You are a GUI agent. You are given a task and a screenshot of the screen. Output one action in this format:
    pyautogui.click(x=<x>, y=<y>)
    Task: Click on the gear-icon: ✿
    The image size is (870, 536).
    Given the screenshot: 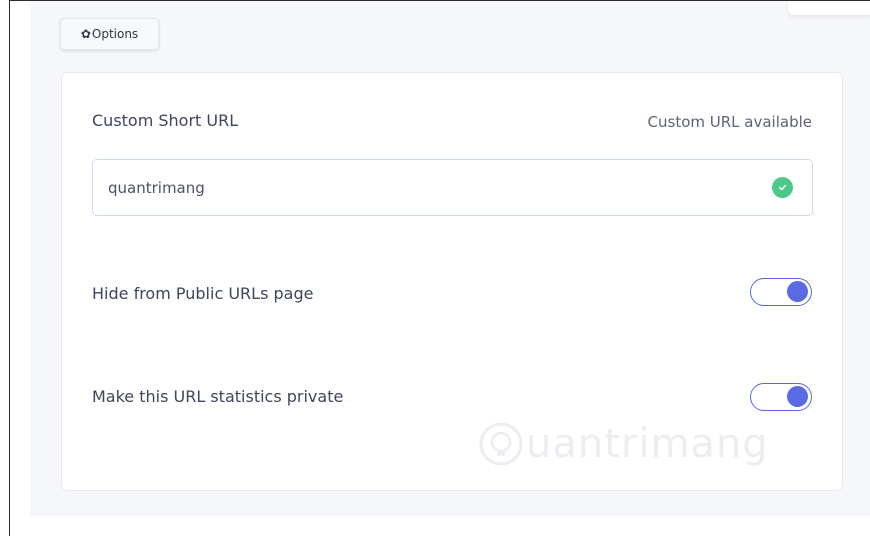 What is the action you would take?
    pyautogui.click(x=85, y=34)
    